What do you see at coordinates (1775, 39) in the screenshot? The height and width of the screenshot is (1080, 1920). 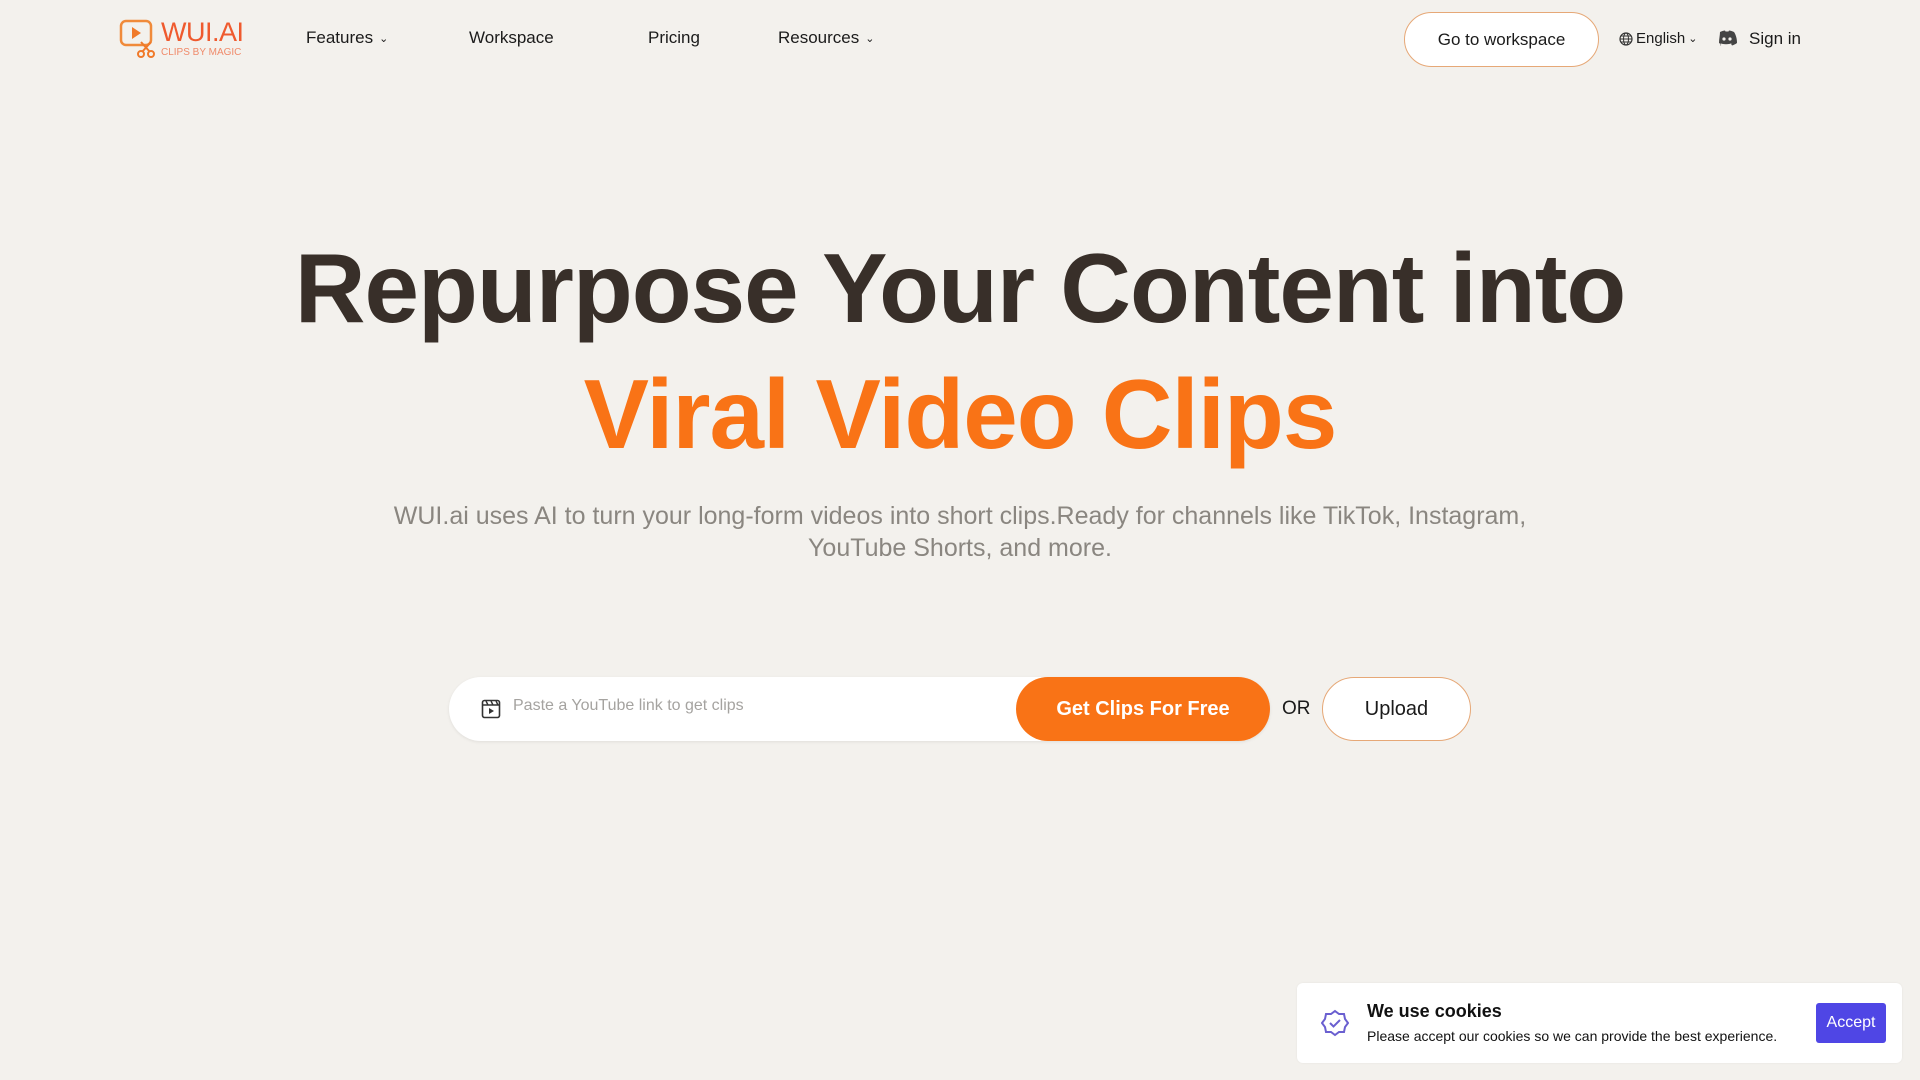 I see `sign-in-link: Sign in` at bounding box center [1775, 39].